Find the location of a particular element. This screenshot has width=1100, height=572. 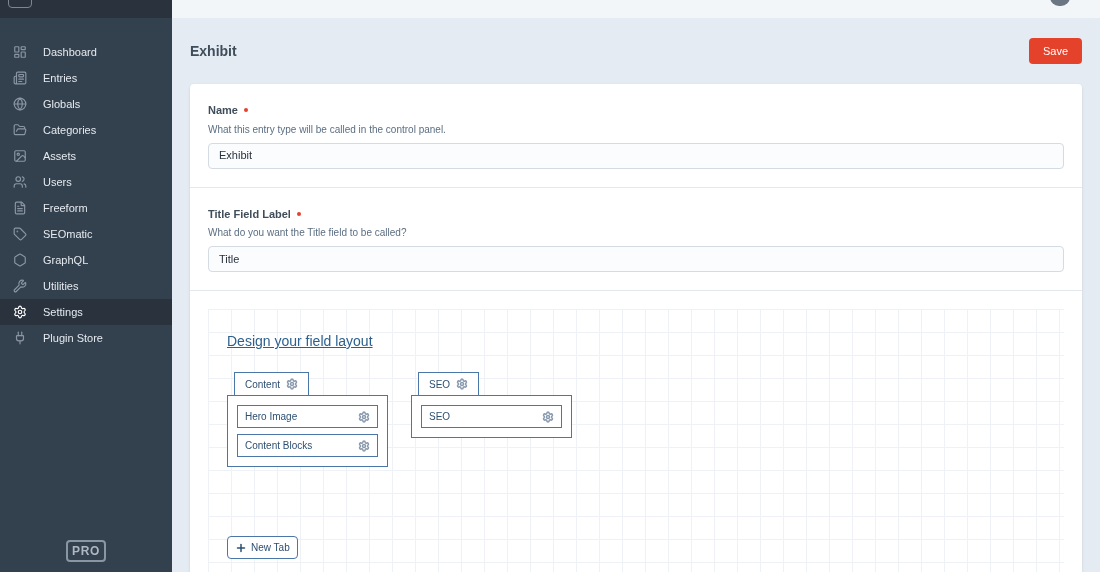

edition-badge: PRO is located at coordinates (86, 551).